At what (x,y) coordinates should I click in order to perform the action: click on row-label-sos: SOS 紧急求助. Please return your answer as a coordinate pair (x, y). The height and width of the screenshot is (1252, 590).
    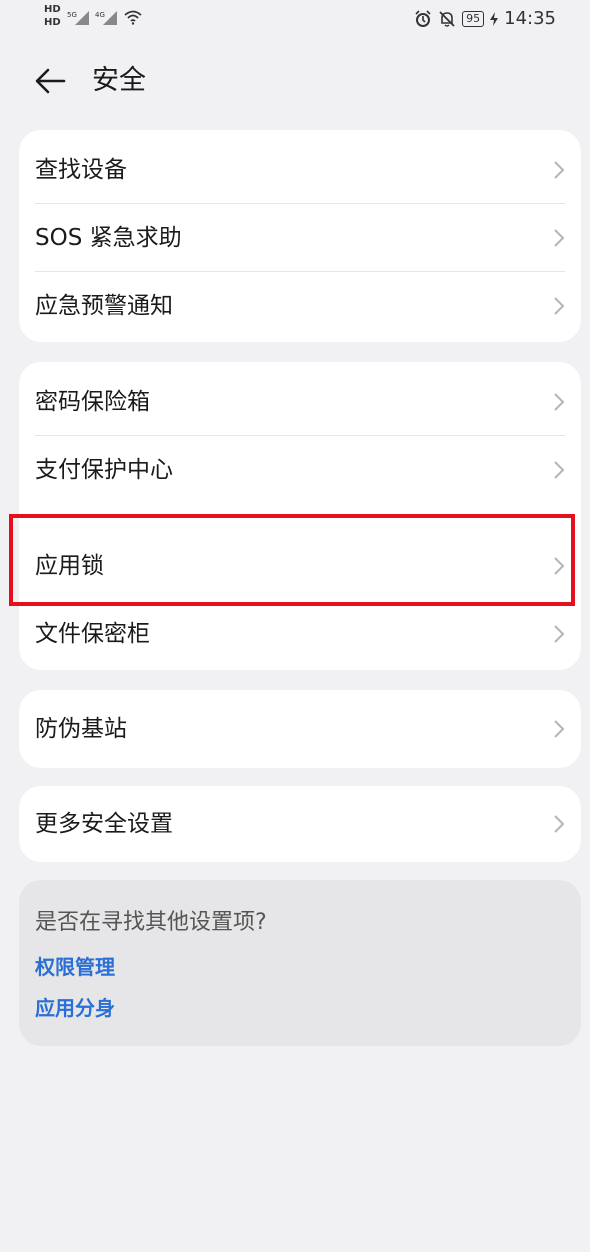
    Looking at the image, I should click on (108, 238).